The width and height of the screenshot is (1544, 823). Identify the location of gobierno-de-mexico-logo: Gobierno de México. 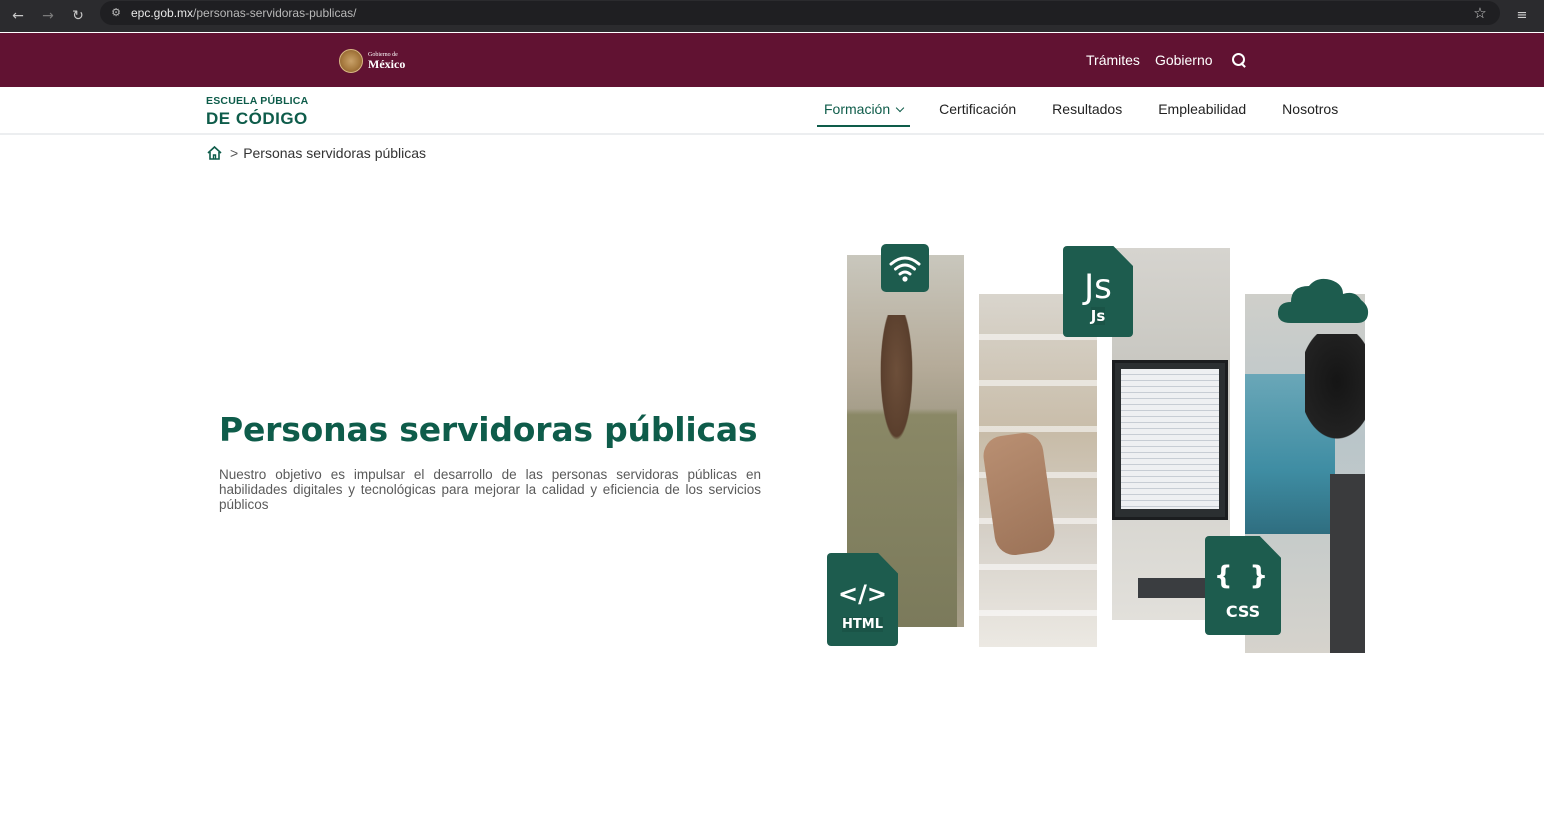
(372, 61).